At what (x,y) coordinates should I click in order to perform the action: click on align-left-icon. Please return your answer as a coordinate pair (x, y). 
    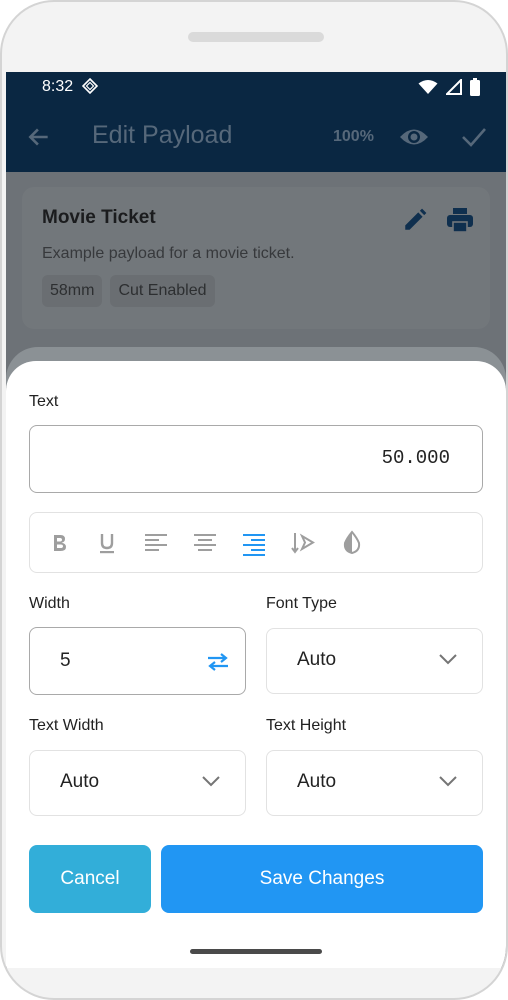
    Looking at the image, I should click on (156, 543).